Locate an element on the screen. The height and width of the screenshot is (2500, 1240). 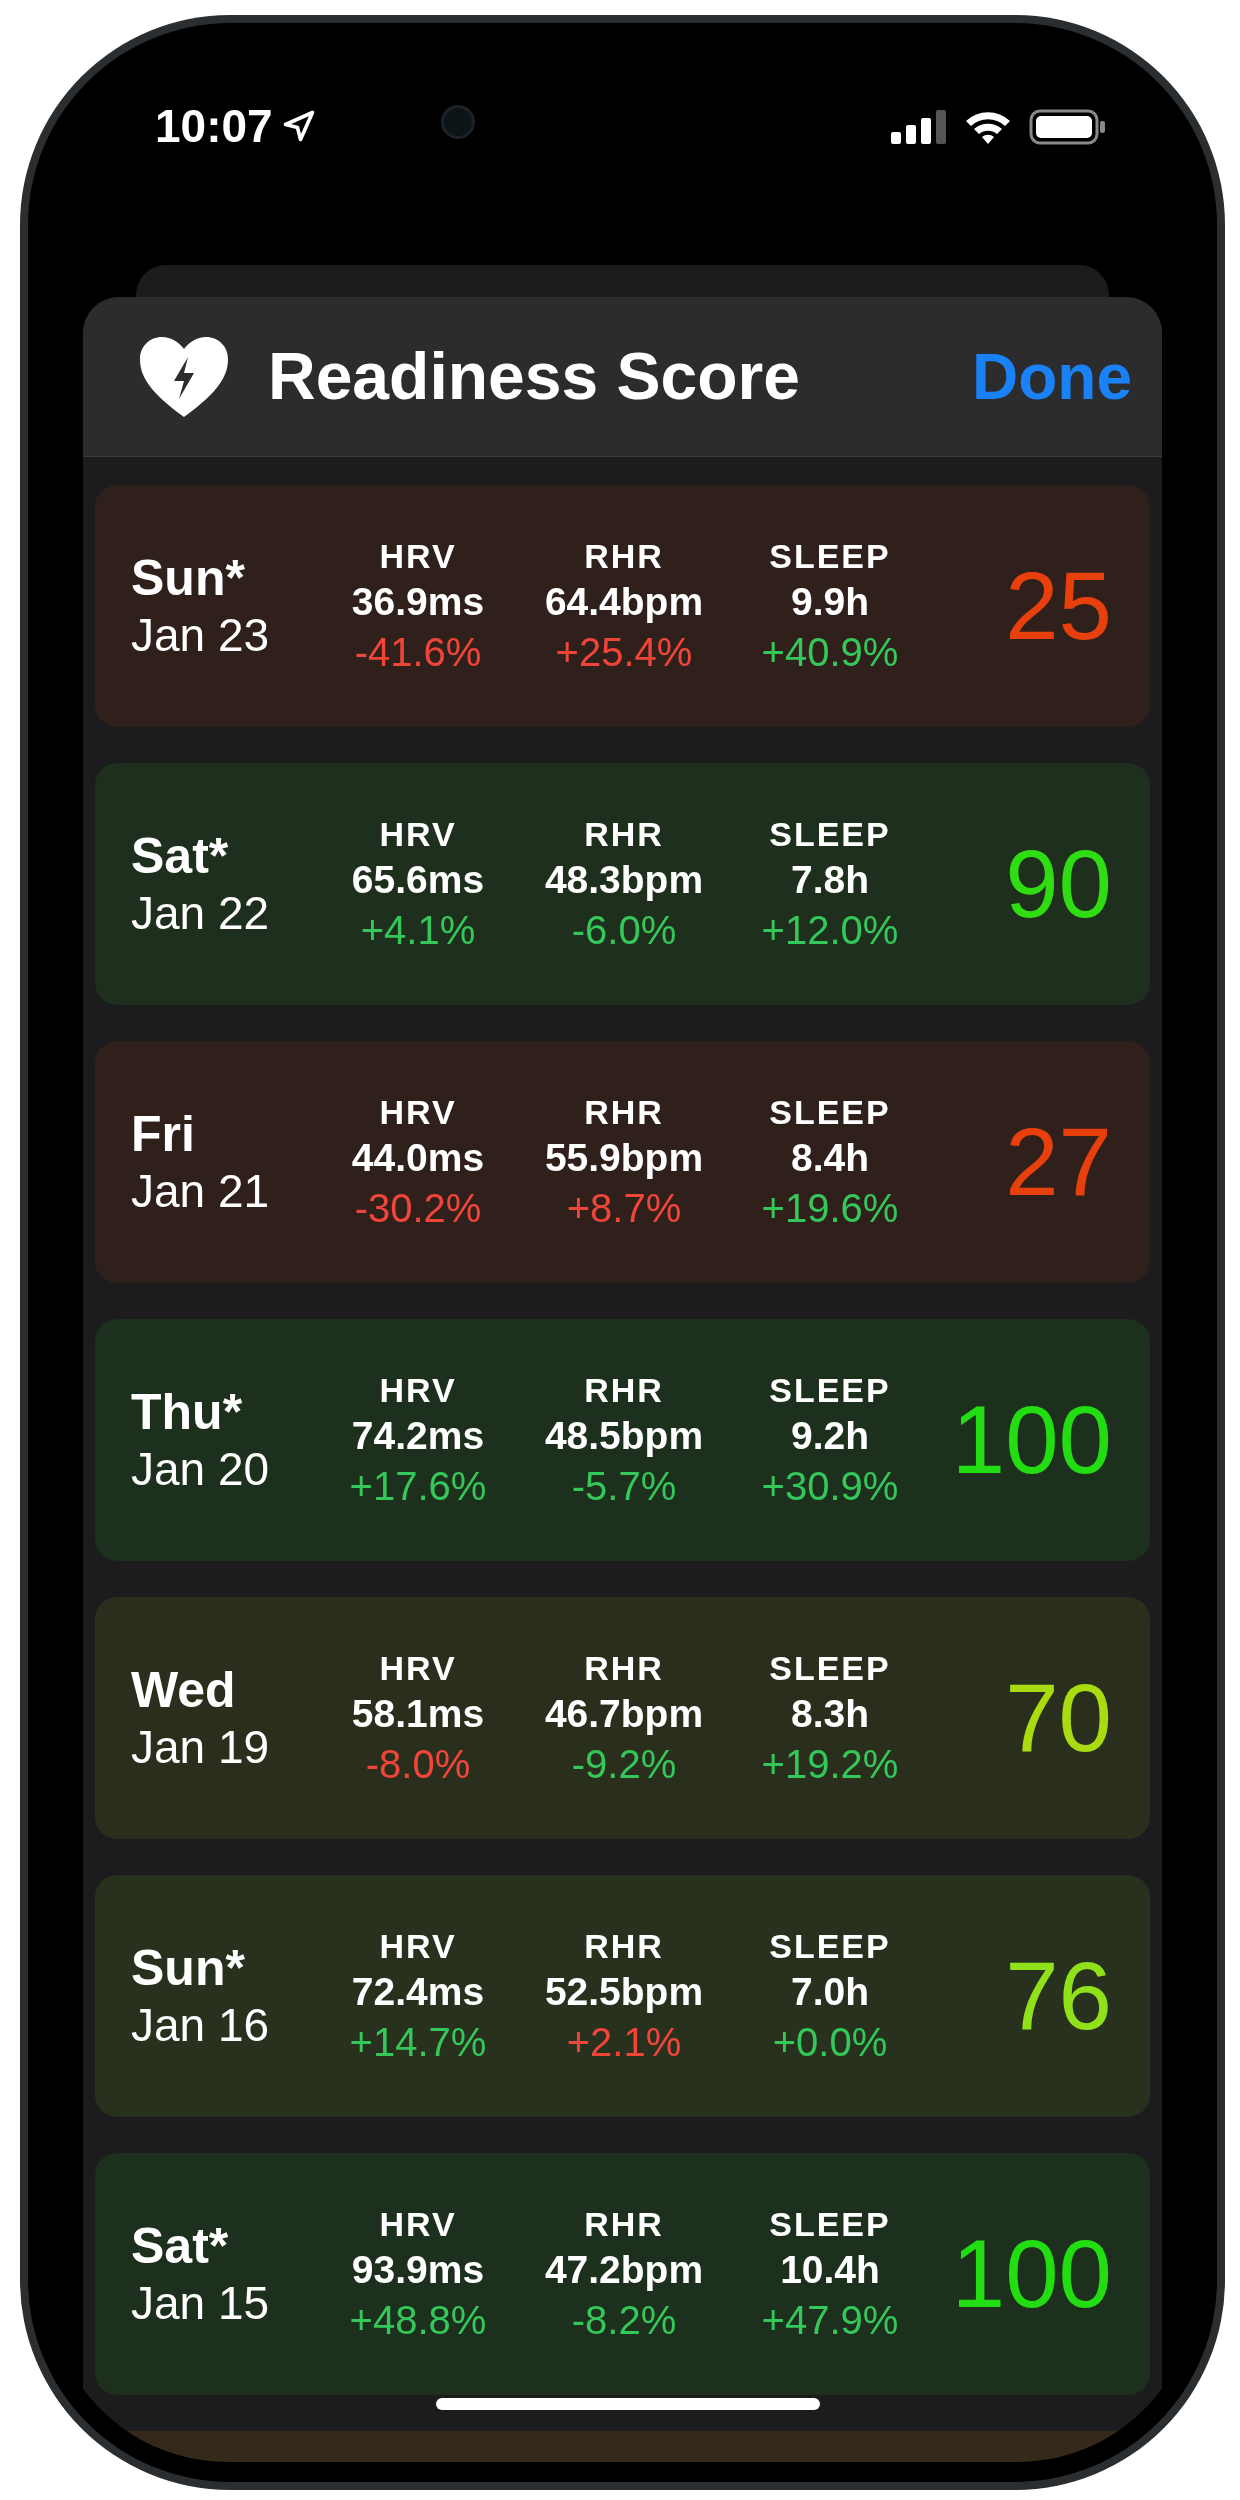
metric-value: 64.4bpm is located at coordinates (624, 602).